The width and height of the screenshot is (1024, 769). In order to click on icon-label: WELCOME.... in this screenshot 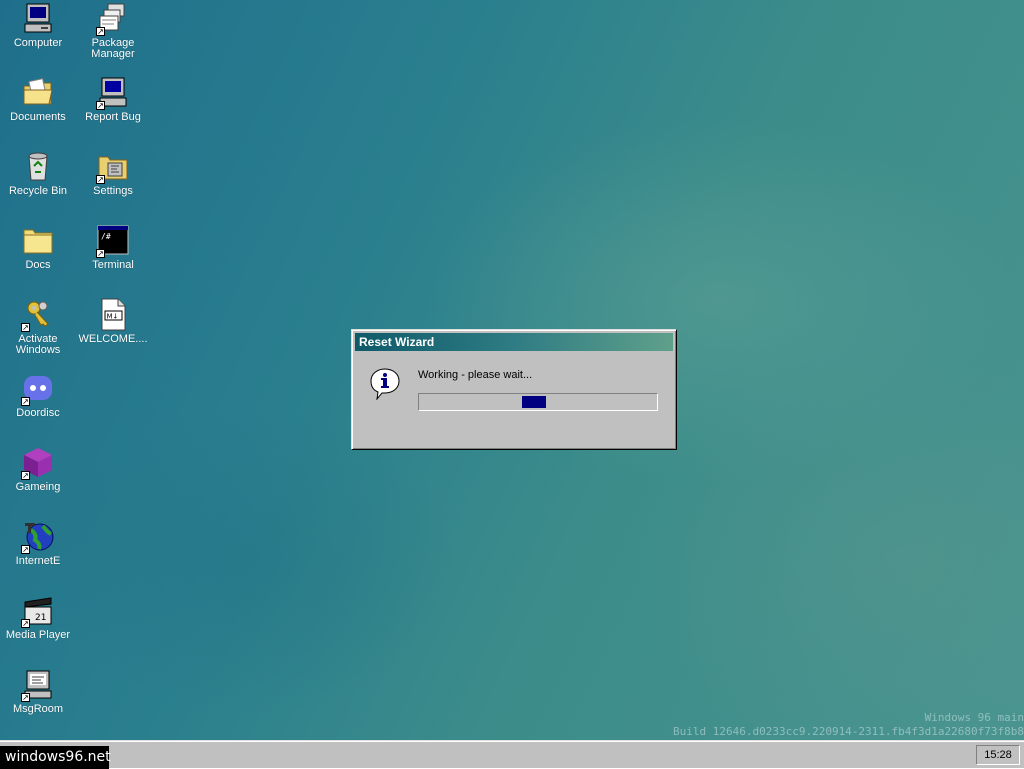, I will do `click(113, 339)`.